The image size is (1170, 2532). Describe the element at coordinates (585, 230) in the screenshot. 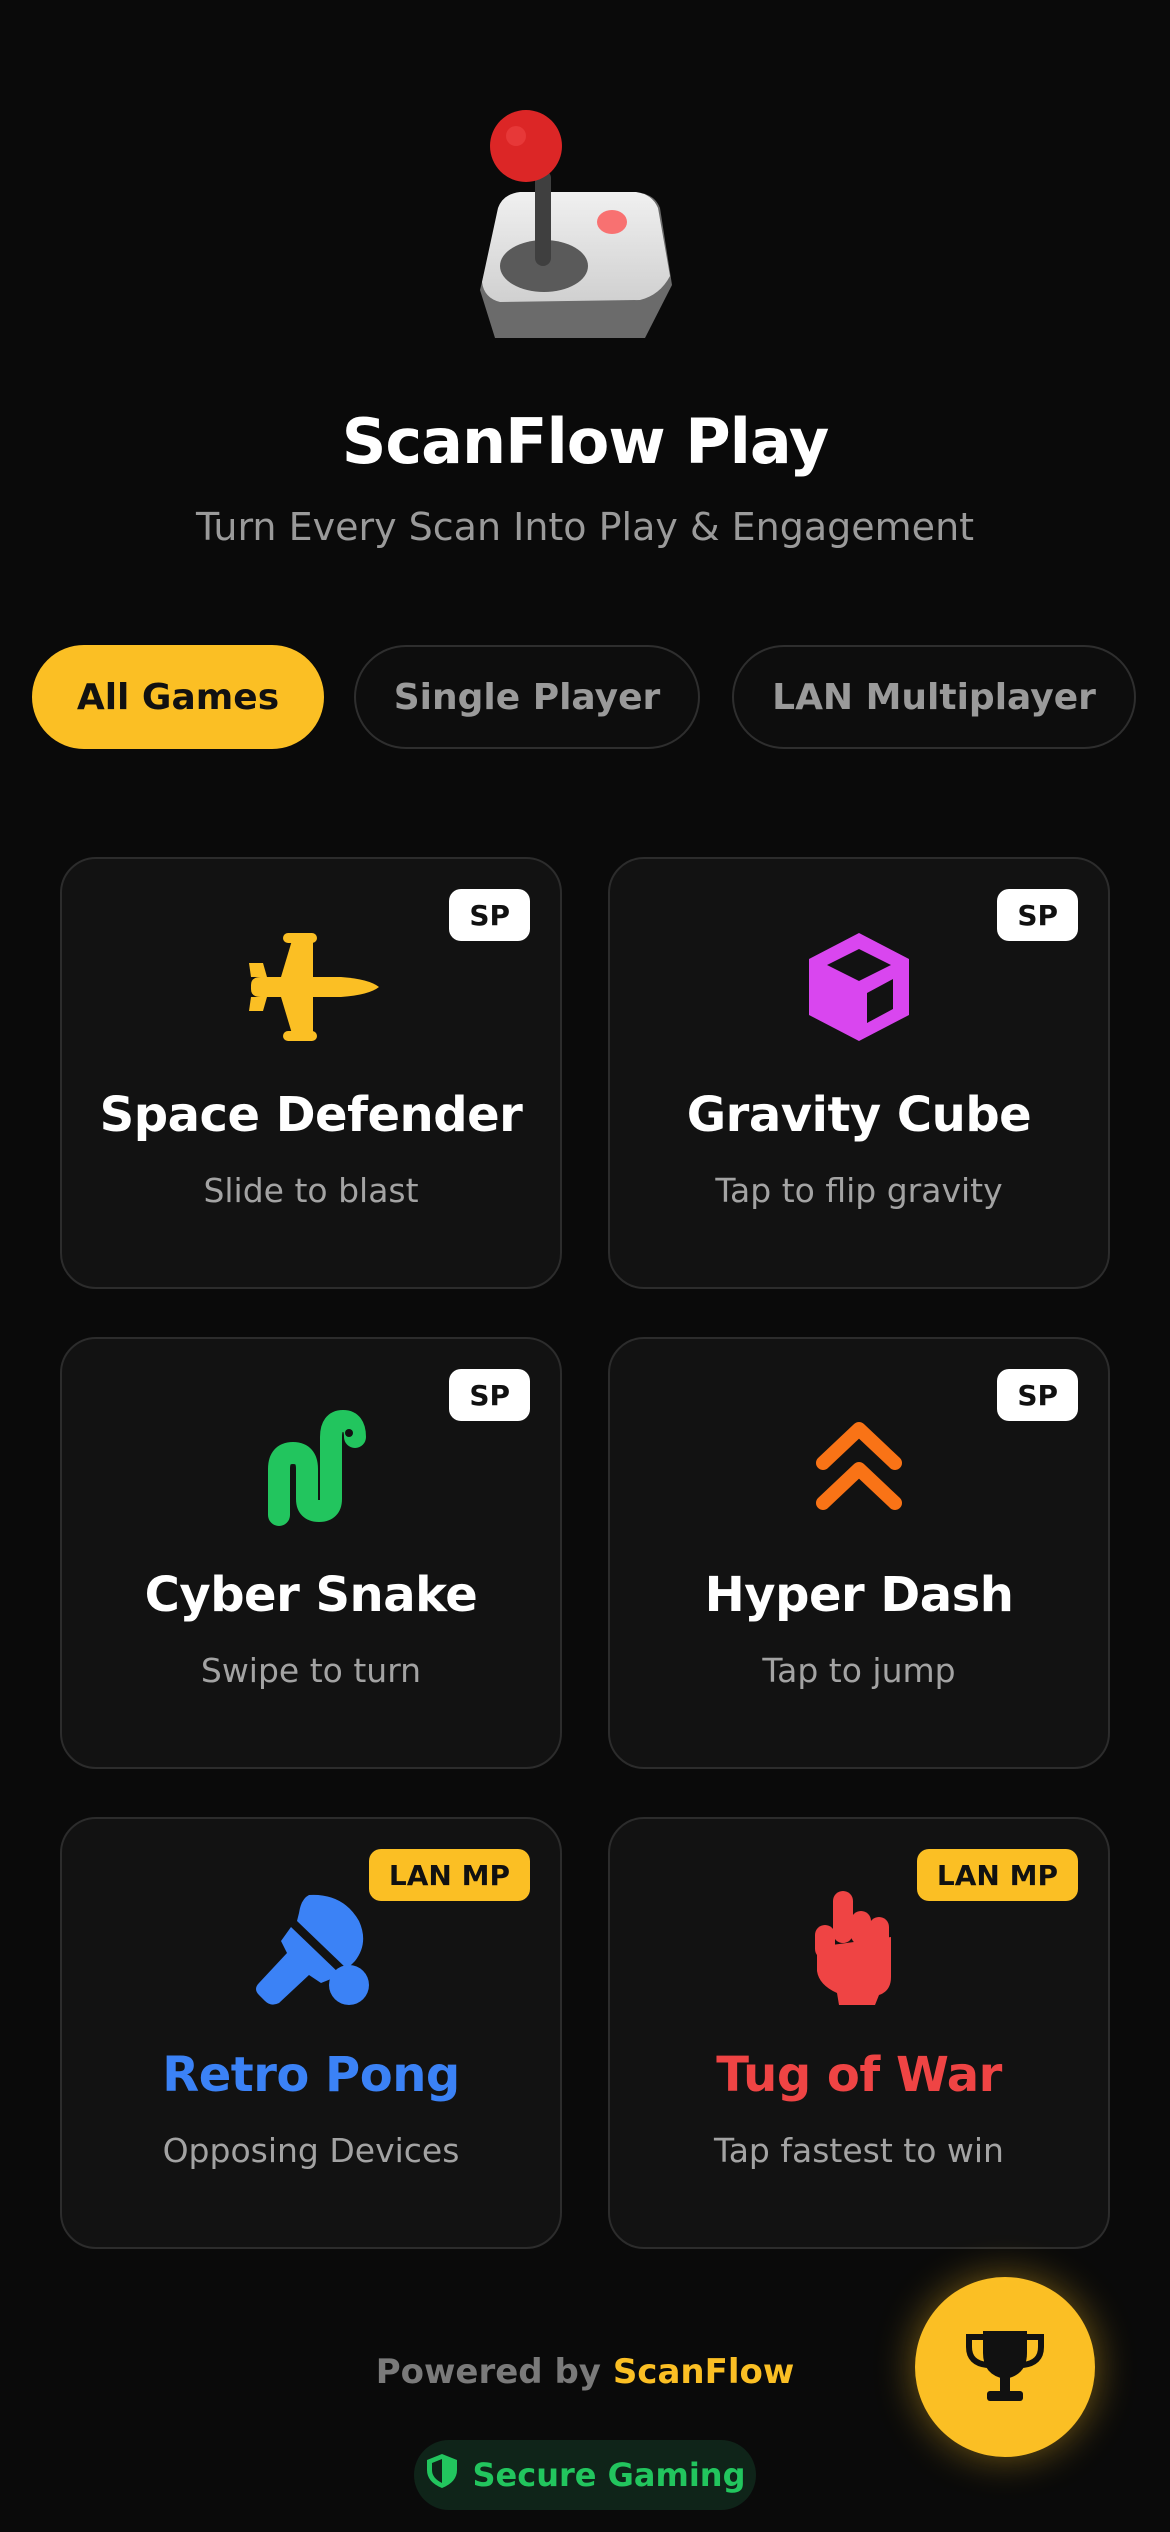

I see `hero-joystick-icon` at that location.